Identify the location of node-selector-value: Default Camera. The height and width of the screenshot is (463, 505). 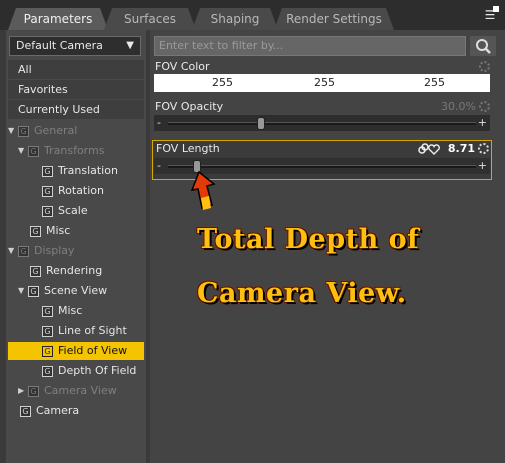
(59, 45).